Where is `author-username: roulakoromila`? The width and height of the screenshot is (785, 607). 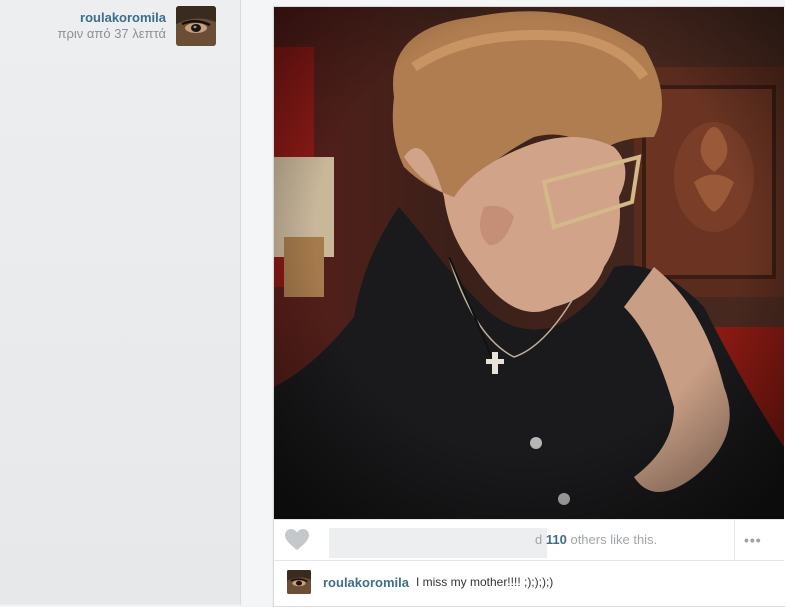 author-username: roulakoromila is located at coordinates (112, 18).